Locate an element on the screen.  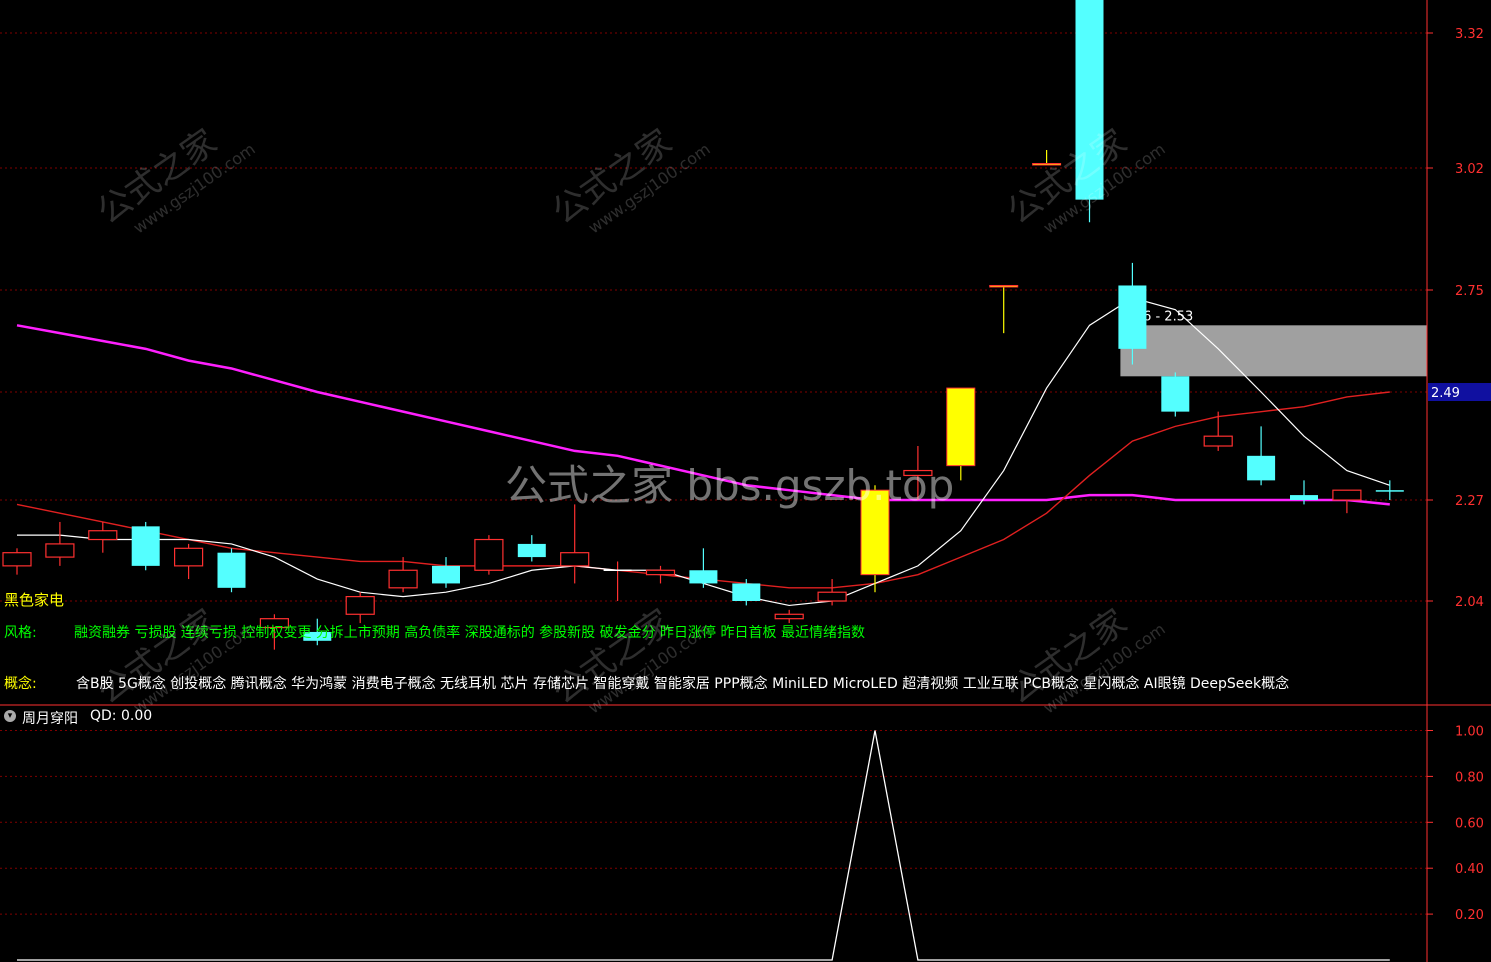
y-tick-label: 2.27 is located at coordinates (1469, 501).